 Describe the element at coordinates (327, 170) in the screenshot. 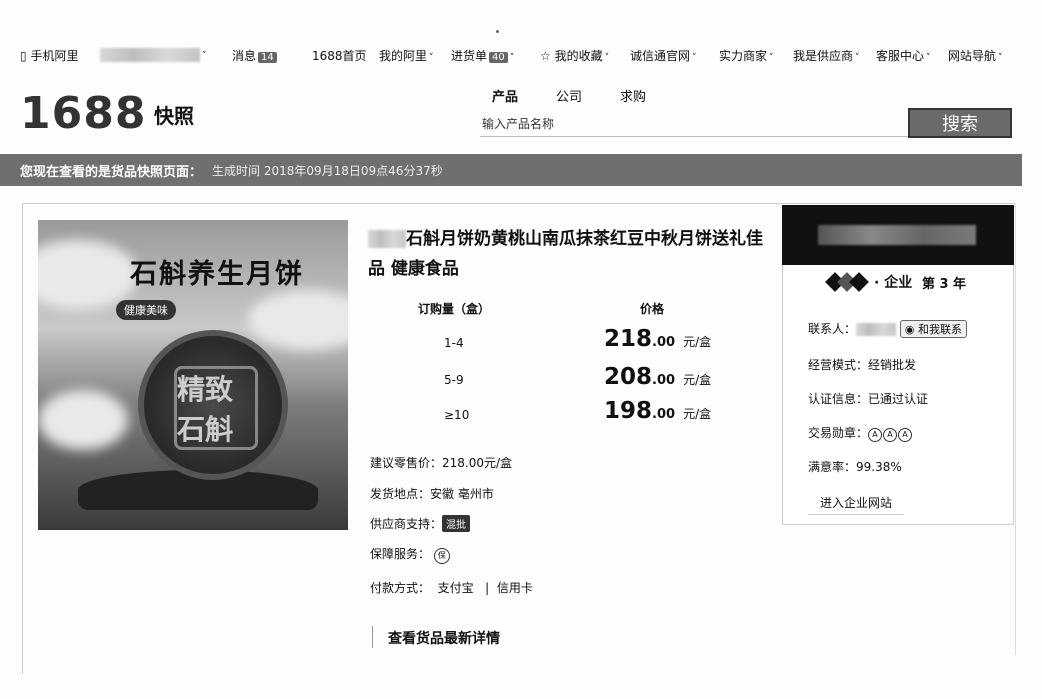

I see `snapshot-time: 生成时间 2018年09月18日09点46分37秒` at that location.